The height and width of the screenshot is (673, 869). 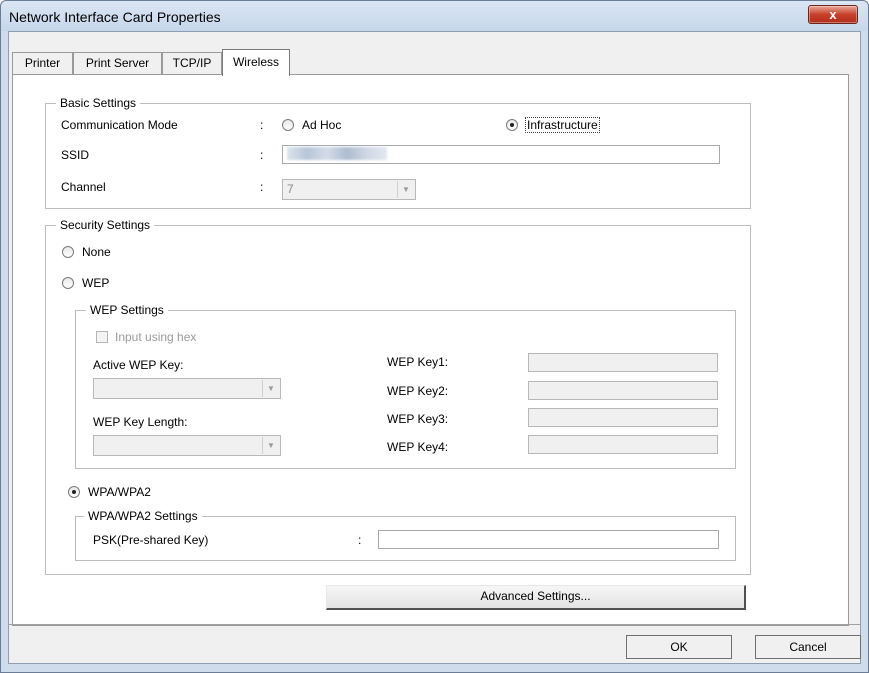 I want to click on wep-key3-label: WEP Key3:, so click(x=418, y=419).